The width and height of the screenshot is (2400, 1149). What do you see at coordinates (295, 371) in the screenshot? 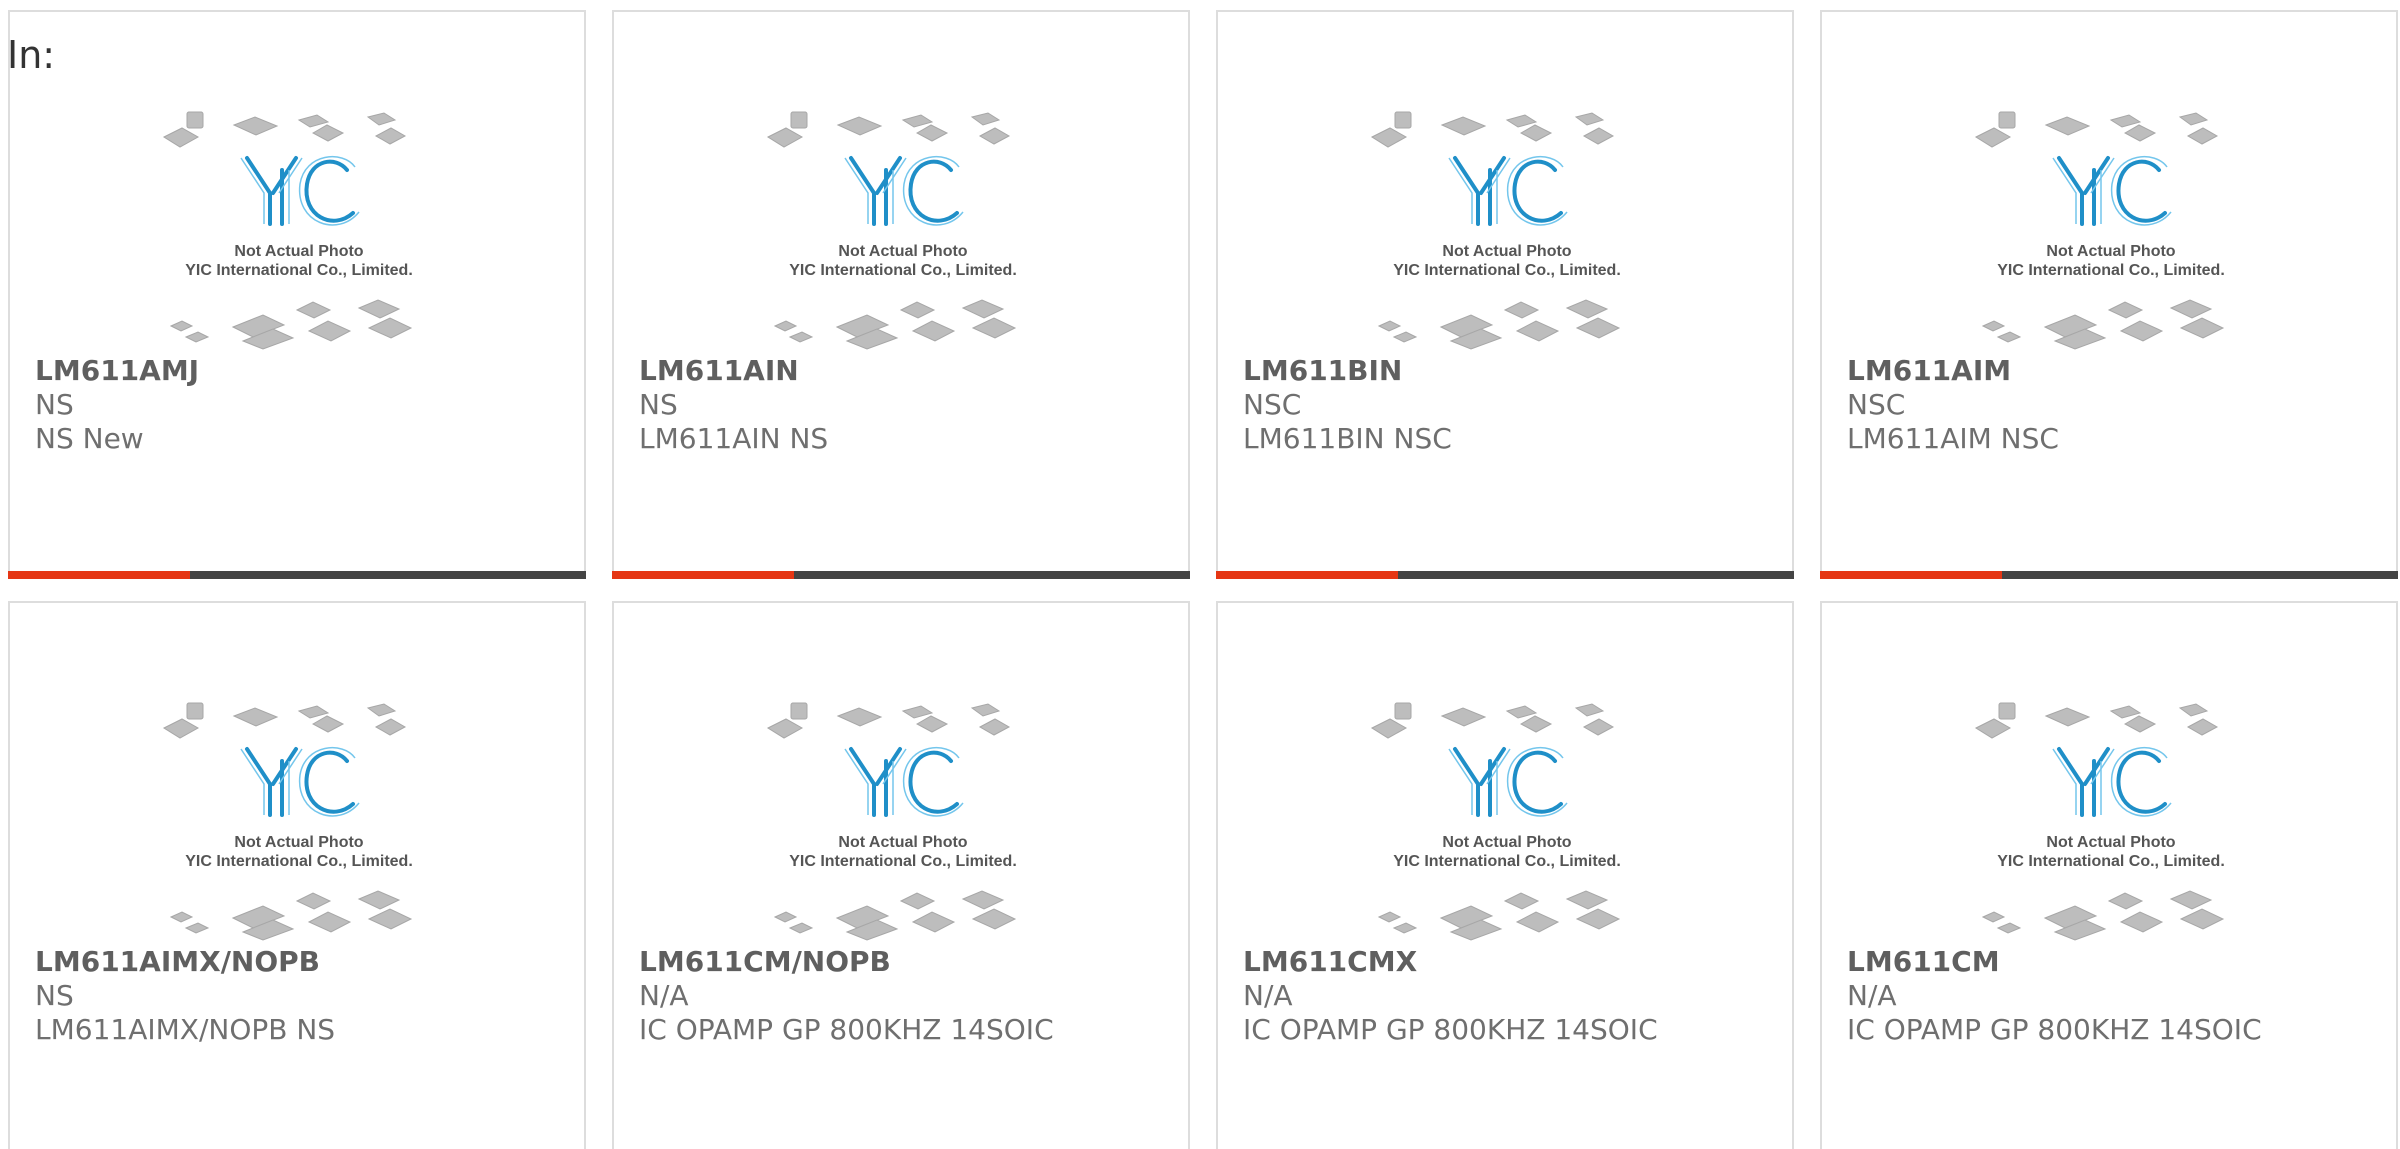
I see `part-number: LM611AMJ` at bounding box center [295, 371].